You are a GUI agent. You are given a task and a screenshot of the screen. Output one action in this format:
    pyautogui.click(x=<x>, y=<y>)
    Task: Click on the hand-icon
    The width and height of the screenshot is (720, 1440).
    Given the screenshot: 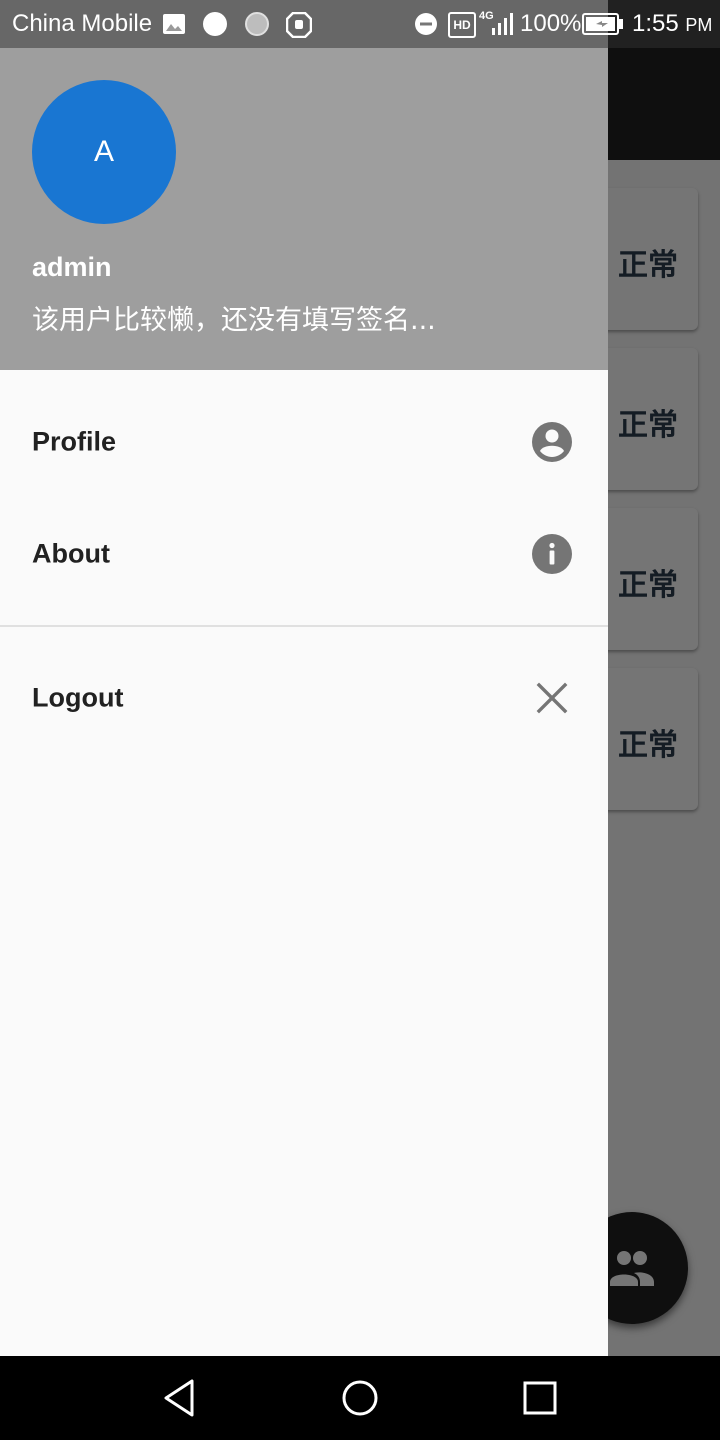 What is the action you would take?
    pyautogui.click(x=299, y=25)
    